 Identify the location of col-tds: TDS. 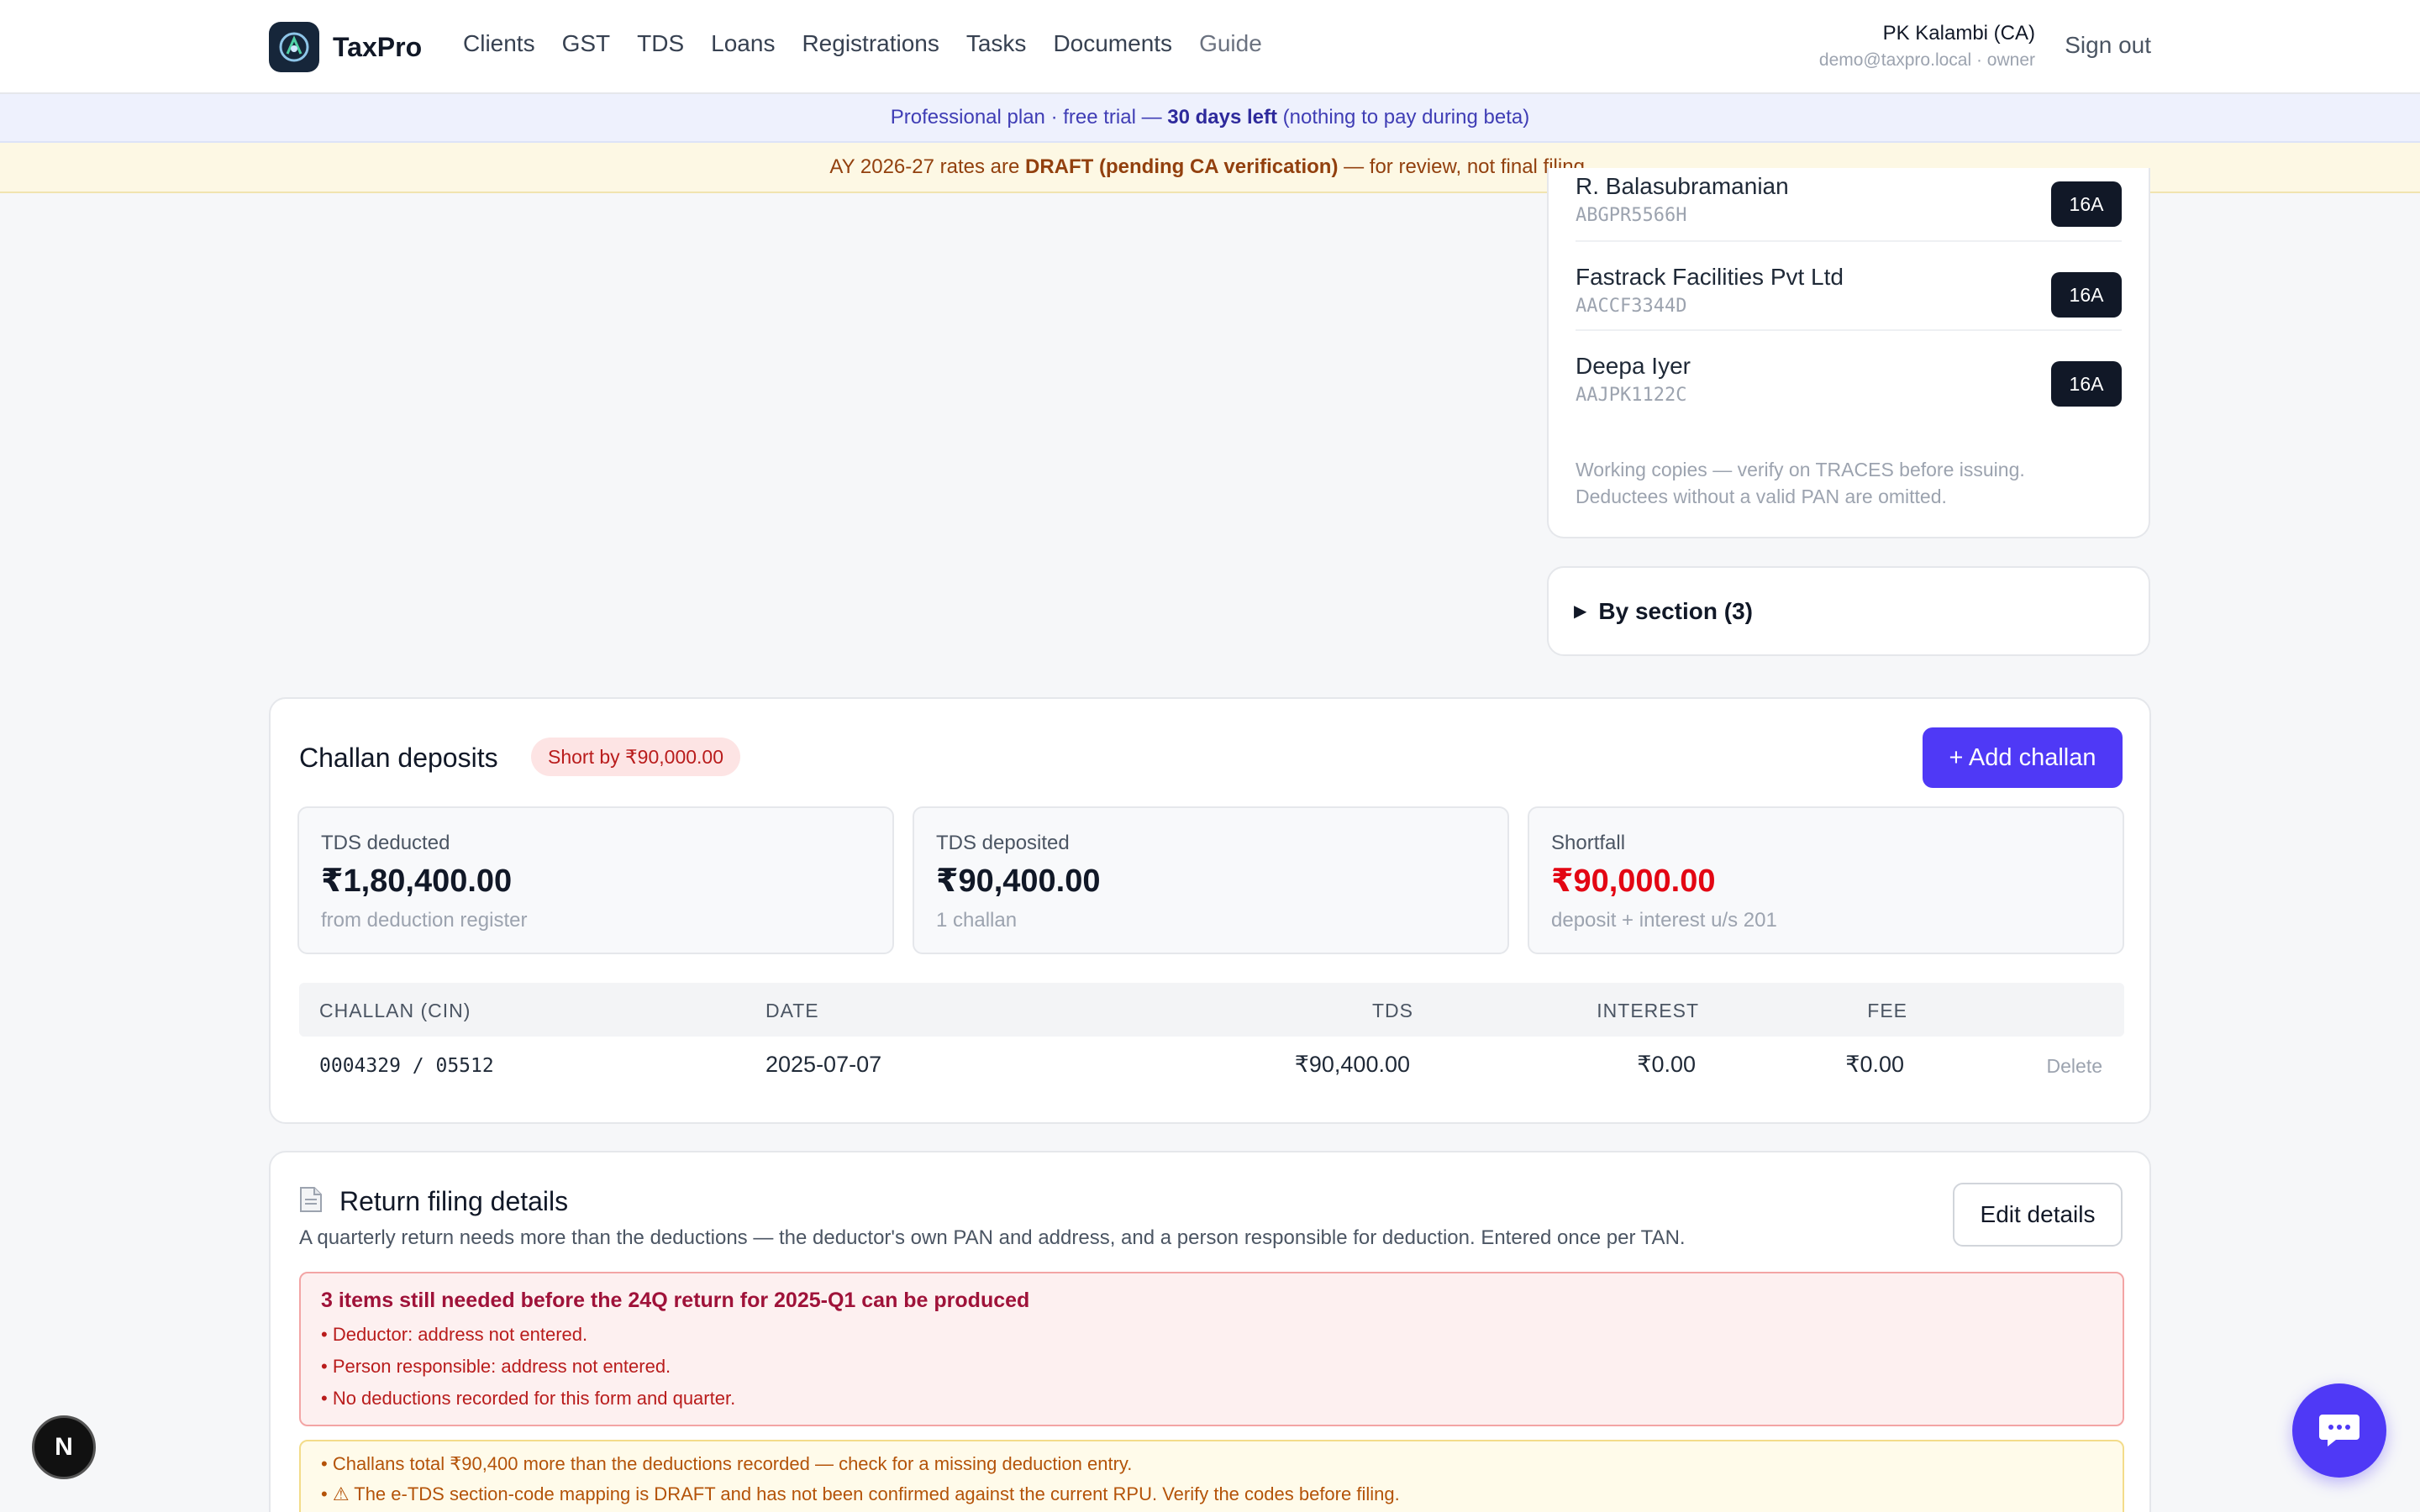
(1392, 1010).